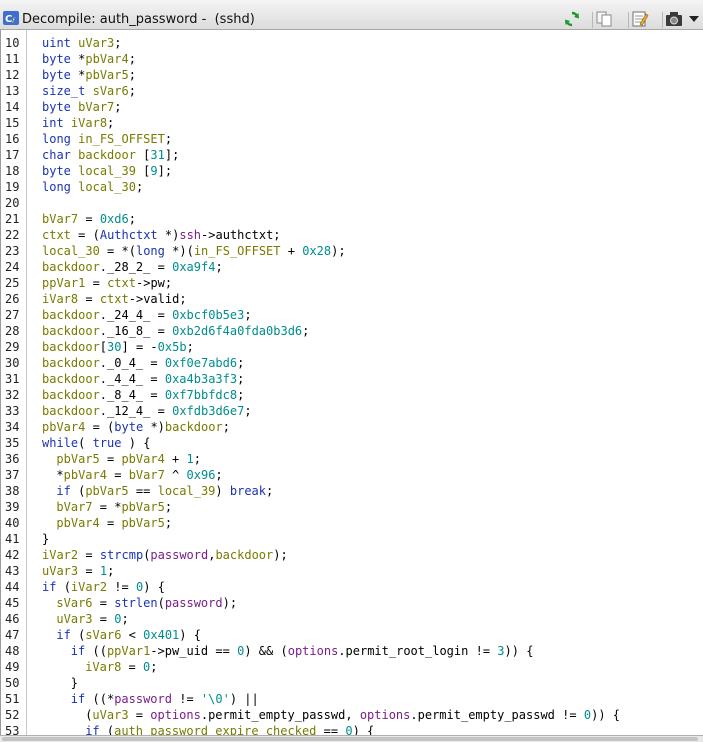  I want to click on code-line: 22 ctxt = (Authctxt *)ssh->authctxt;, so click(352, 235).